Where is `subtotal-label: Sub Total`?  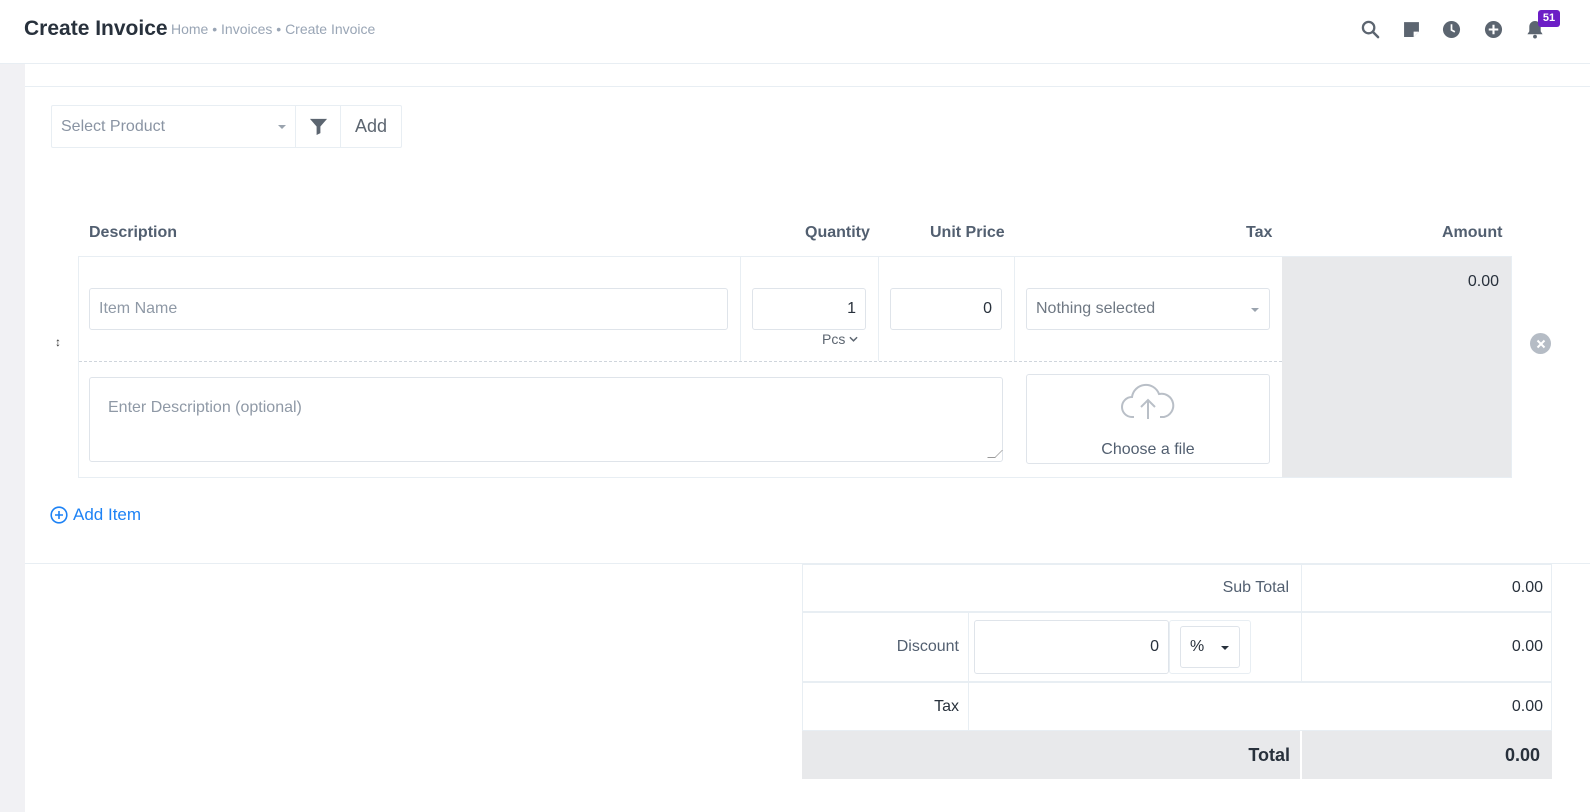 subtotal-label: Sub Total is located at coordinates (1255, 587).